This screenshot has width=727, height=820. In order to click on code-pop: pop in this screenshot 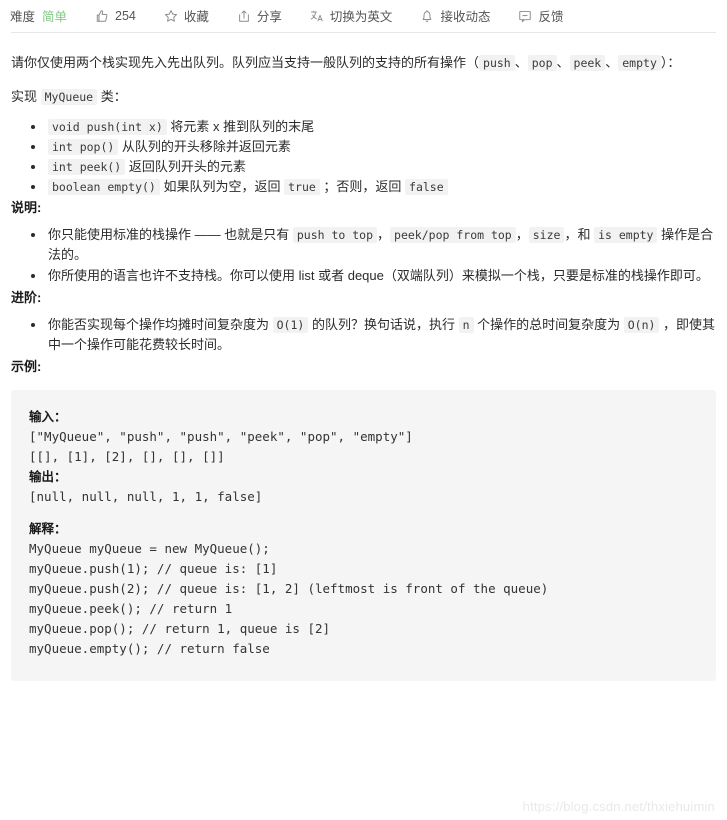, I will do `click(542, 63)`.